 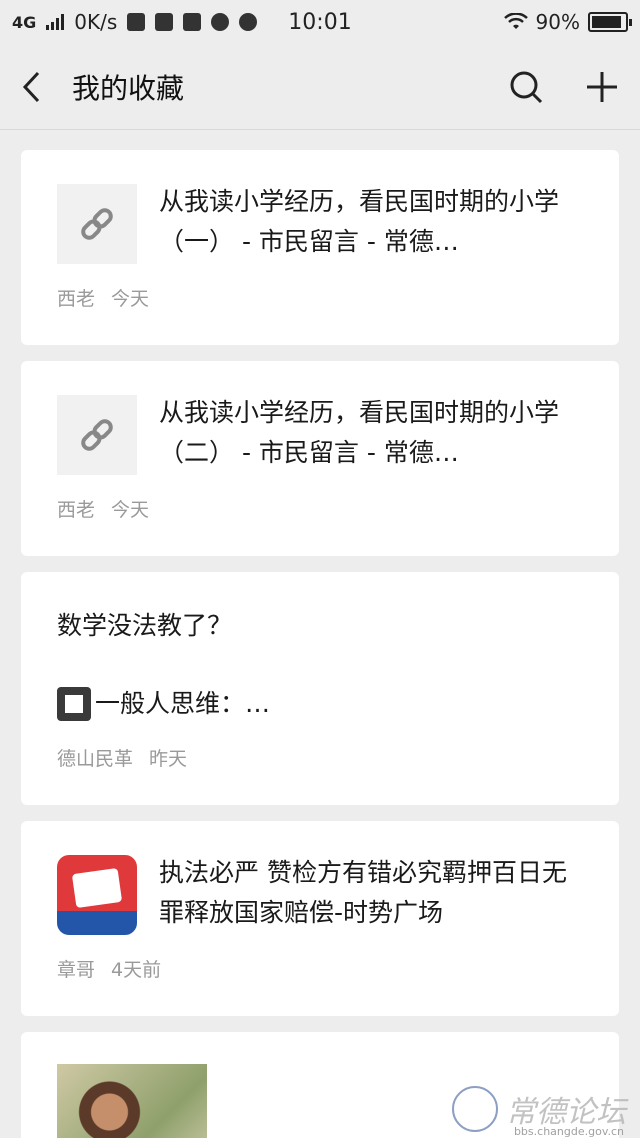 What do you see at coordinates (132, 1101) in the screenshot?
I see `item-photo` at bounding box center [132, 1101].